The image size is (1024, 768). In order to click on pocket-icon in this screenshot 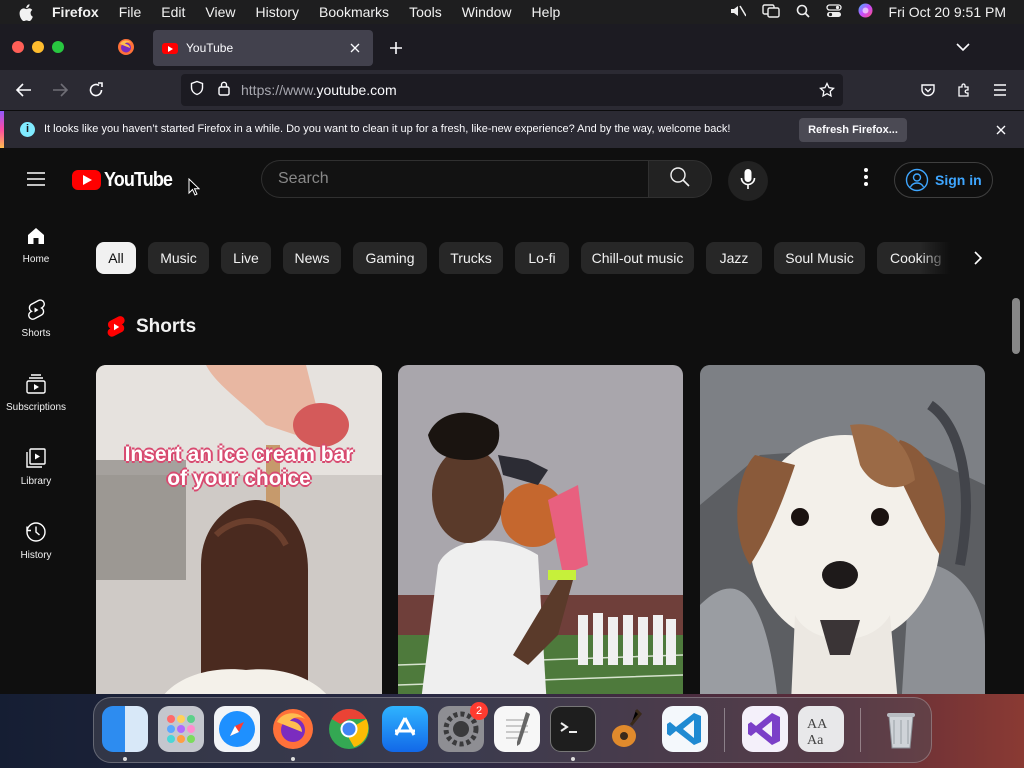, I will do `click(928, 90)`.